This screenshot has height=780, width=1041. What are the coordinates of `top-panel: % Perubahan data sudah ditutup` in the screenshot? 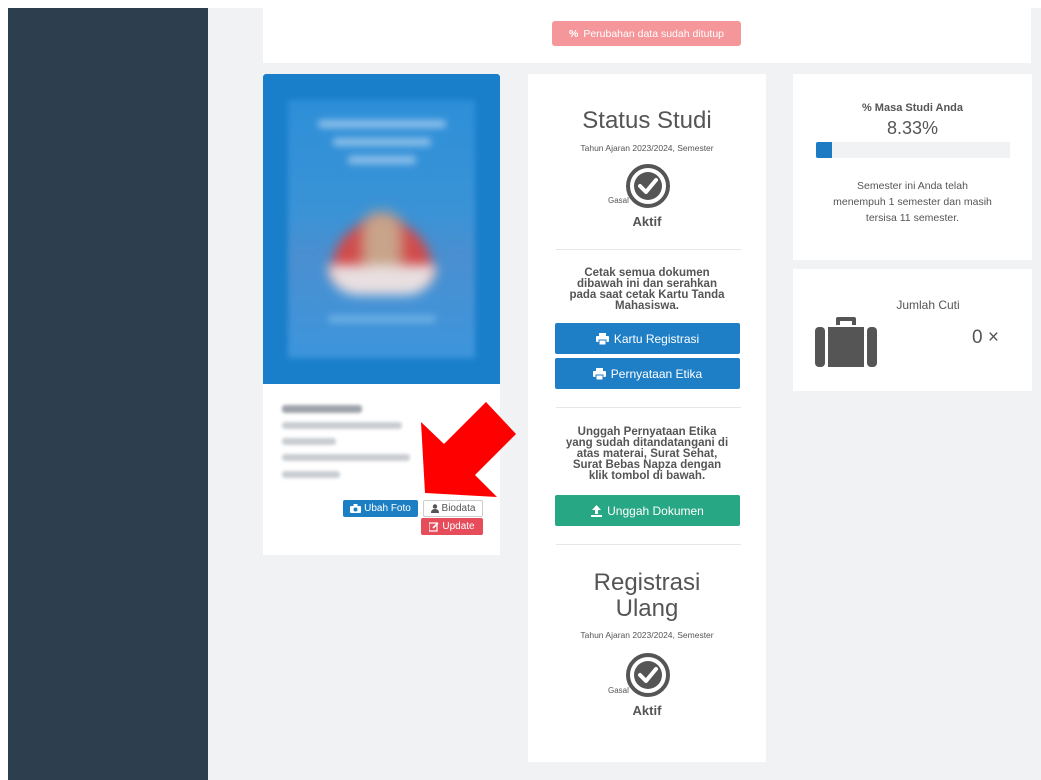 It's located at (647, 35).